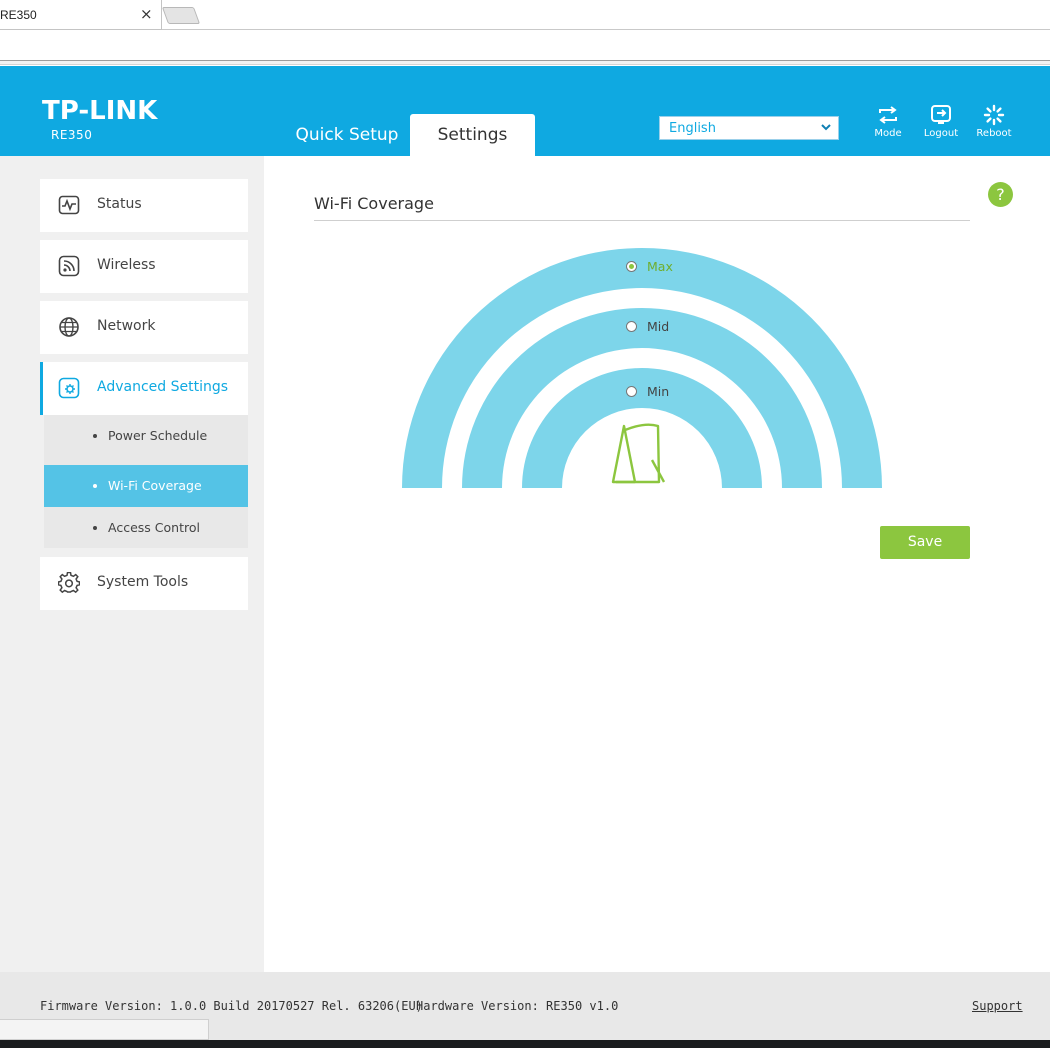 The image size is (1050, 1048). I want to click on radio-max, so click(631, 266).